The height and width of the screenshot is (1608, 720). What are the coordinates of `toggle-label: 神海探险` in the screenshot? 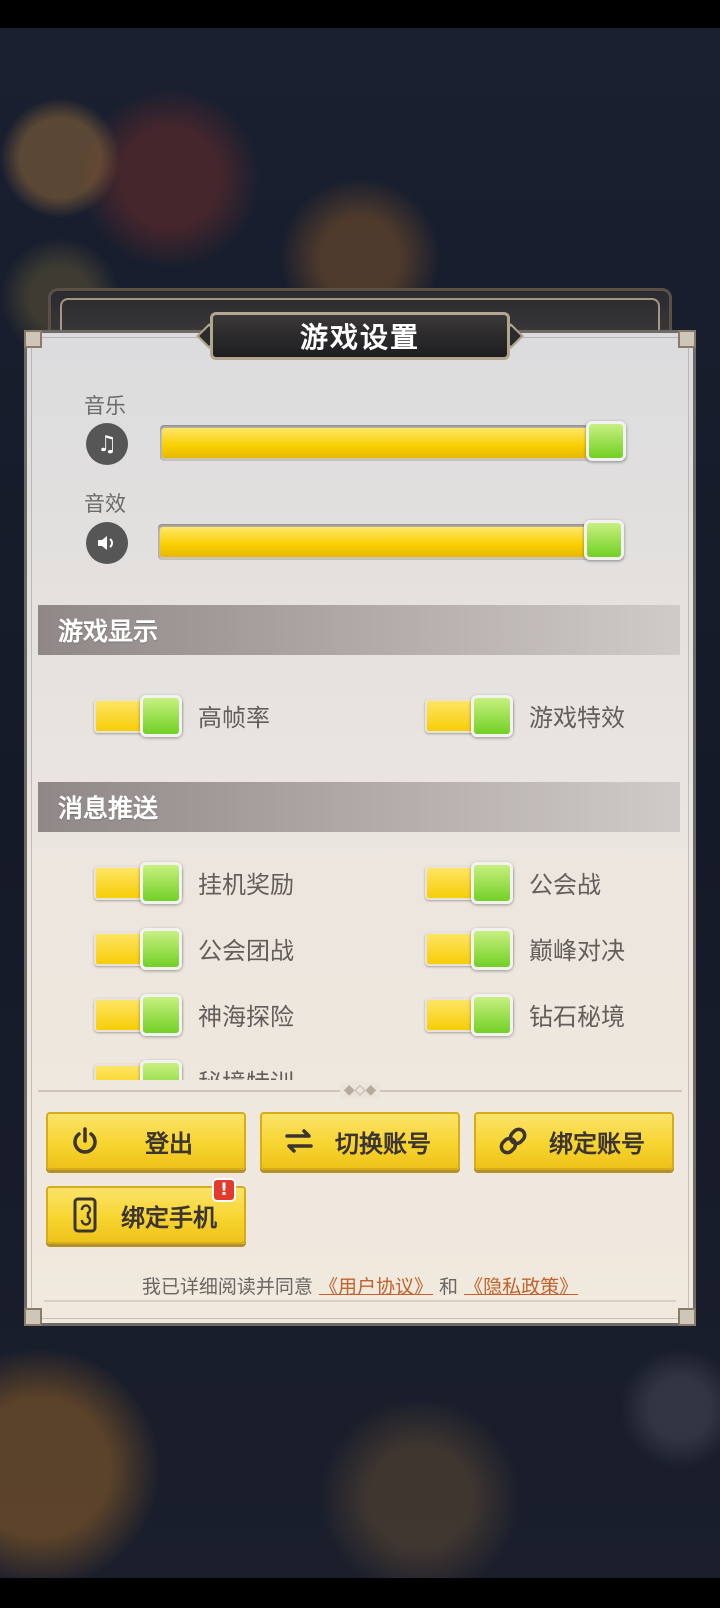 It's located at (246, 1016).